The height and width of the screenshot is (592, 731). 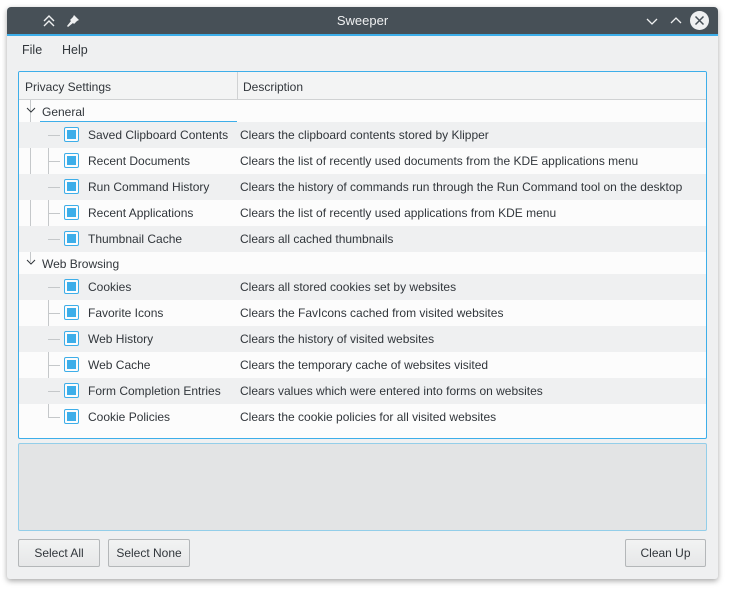 What do you see at coordinates (317, 239) in the screenshot?
I see `item-description: Clears all cached thumbnails` at bounding box center [317, 239].